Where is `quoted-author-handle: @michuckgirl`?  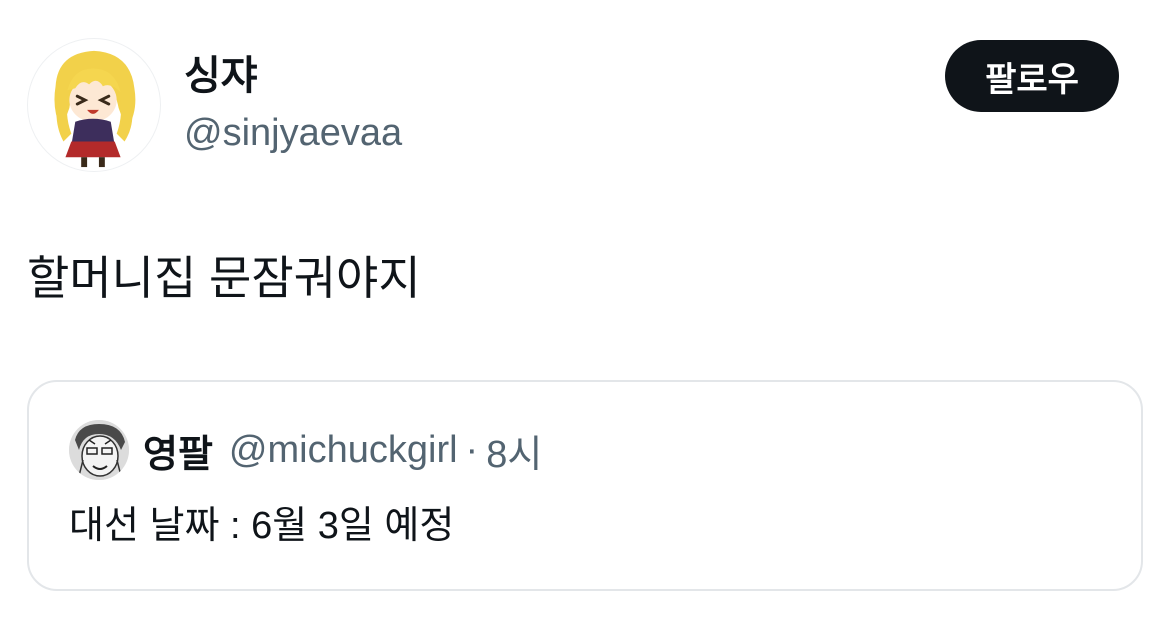 quoted-author-handle: @michuckgirl is located at coordinates (343, 450).